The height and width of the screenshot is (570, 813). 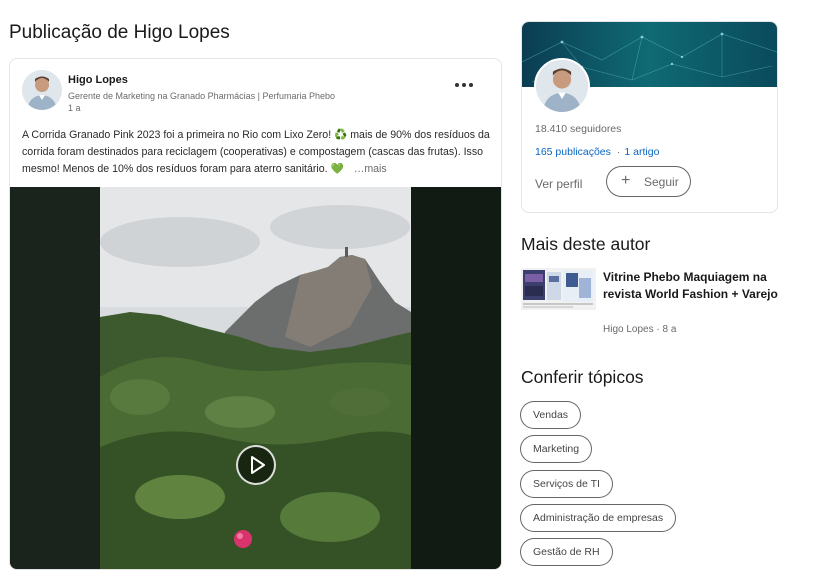 What do you see at coordinates (661, 182) in the screenshot?
I see `follow-label: Seguir` at bounding box center [661, 182].